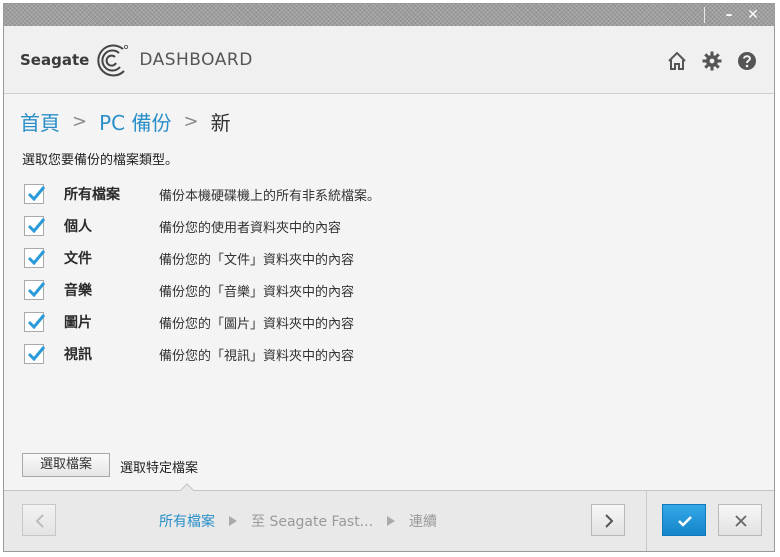 The height and width of the screenshot is (557, 780). What do you see at coordinates (135, 121) in the screenshot?
I see `breadcrumb-pc-backup: PC 備份` at bounding box center [135, 121].